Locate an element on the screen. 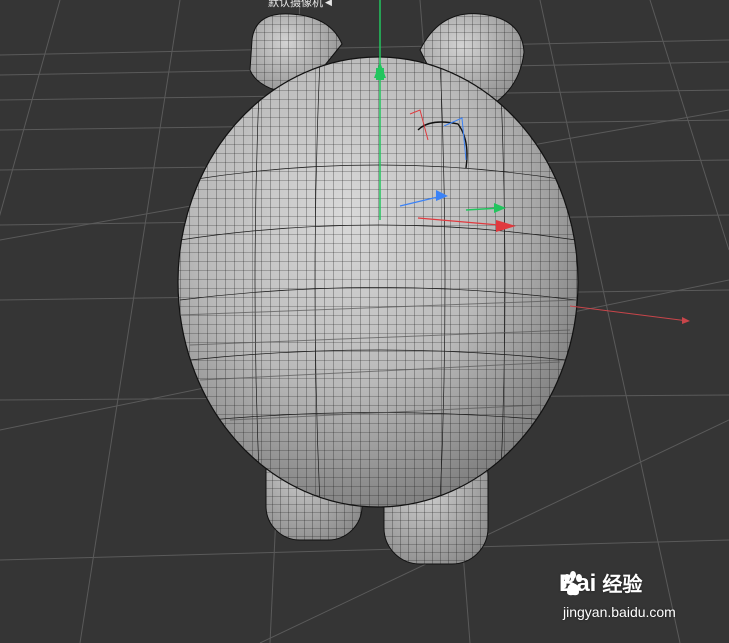 This screenshot has height=643, width=729. camera-label-text: 默认摄像机 is located at coordinates (295, 5).